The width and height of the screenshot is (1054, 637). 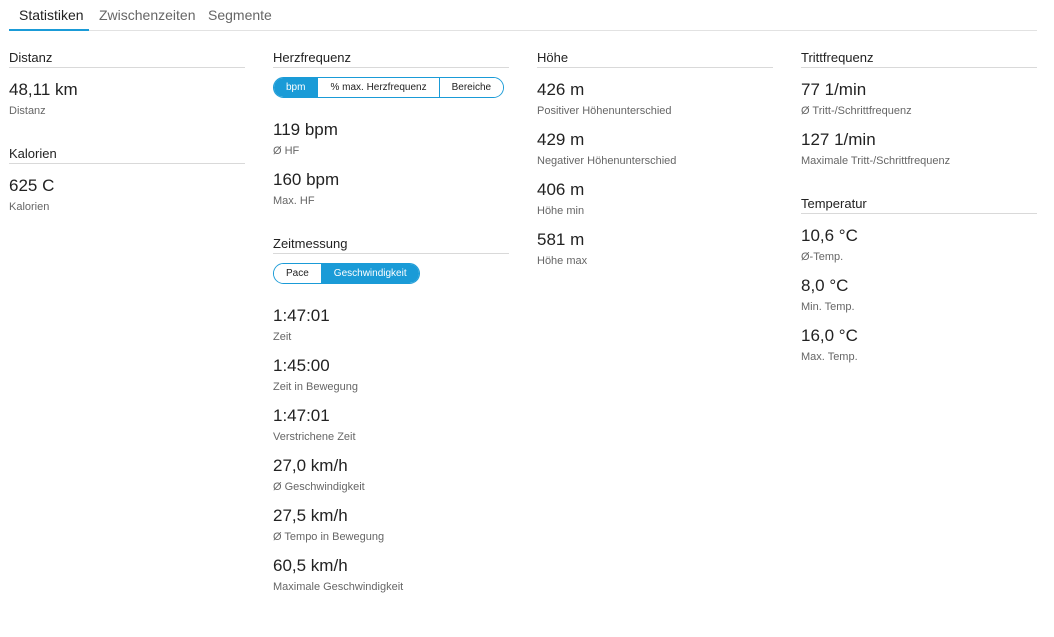 I want to click on stat-item: 1:47:01 Zeit, so click(x=391, y=325).